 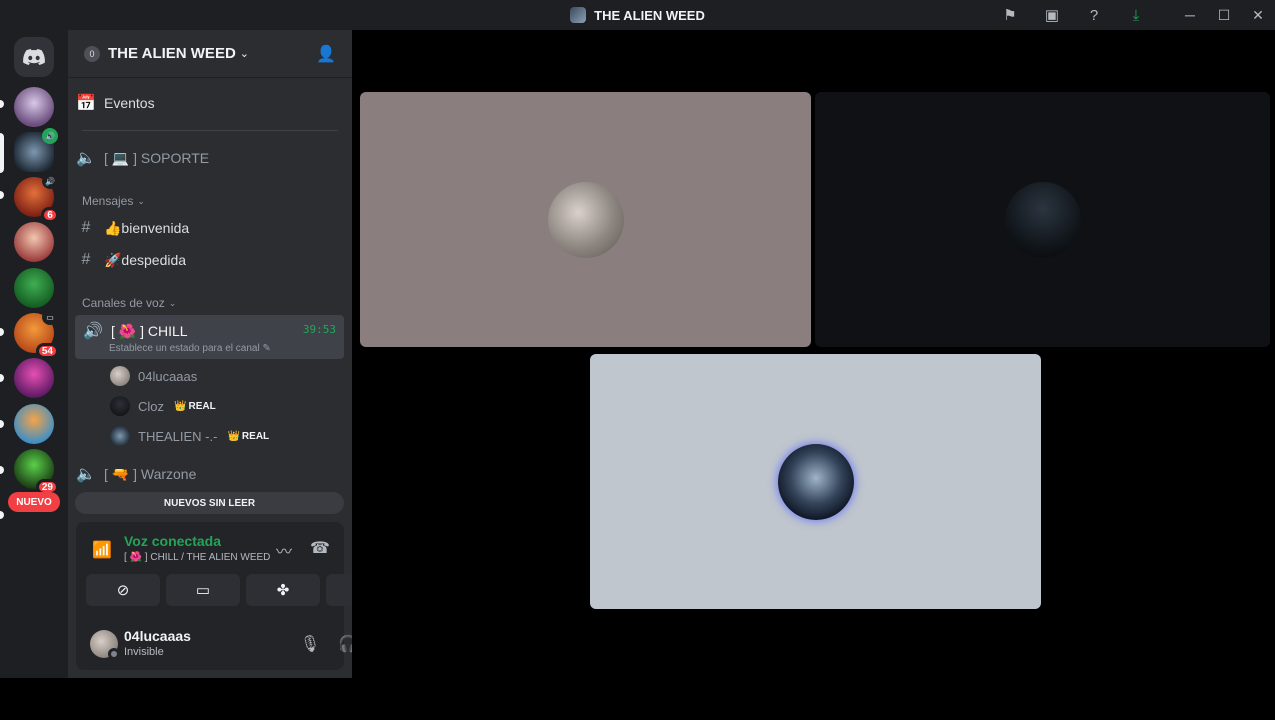 I want to click on maximize-icon: ☐, so click(x=1224, y=15).